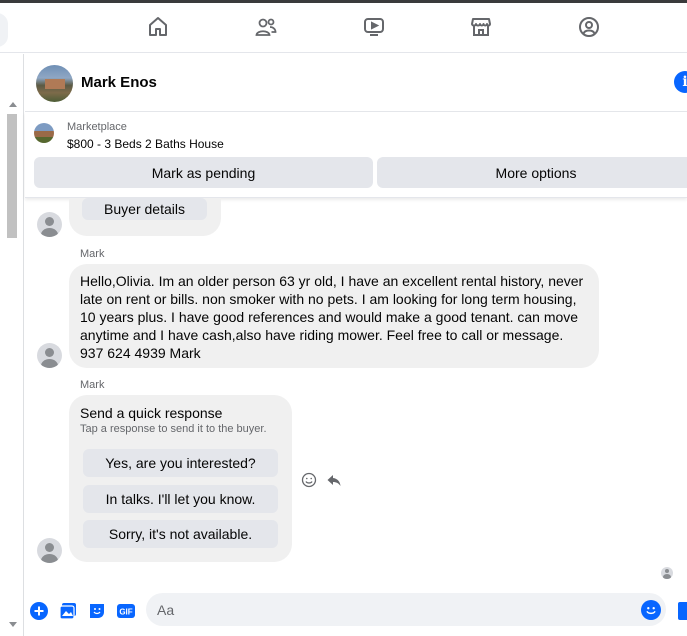 This screenshot has height=636, width=687. Describe the element at coordinates (374, 27) in the screenshot. I see `watch-icon` at that location.